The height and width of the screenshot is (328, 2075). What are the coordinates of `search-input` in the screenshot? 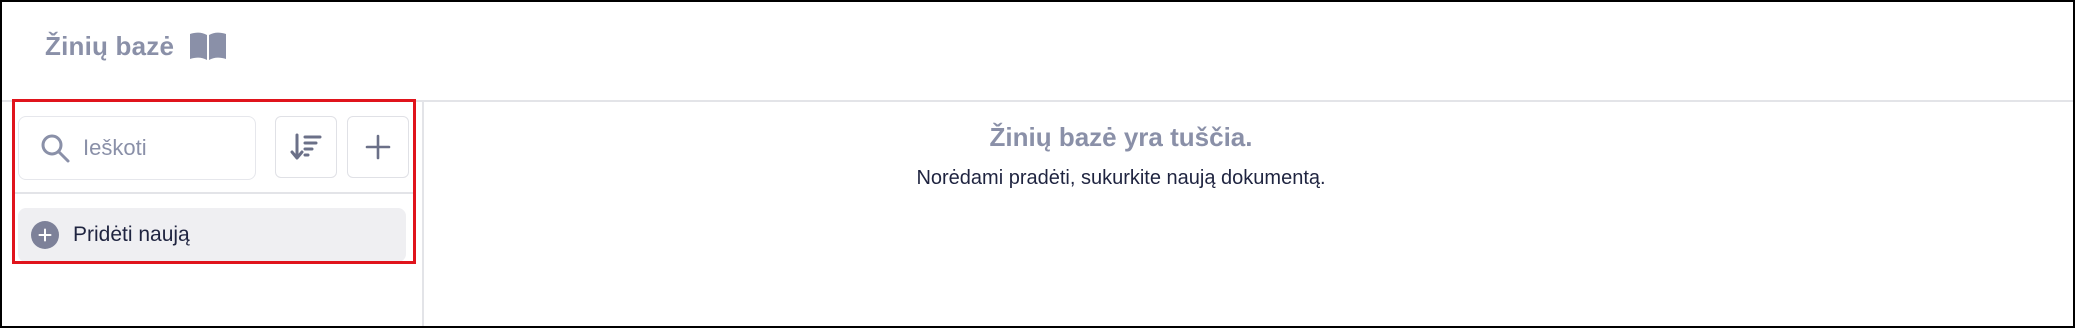 It's located at (163, 148).